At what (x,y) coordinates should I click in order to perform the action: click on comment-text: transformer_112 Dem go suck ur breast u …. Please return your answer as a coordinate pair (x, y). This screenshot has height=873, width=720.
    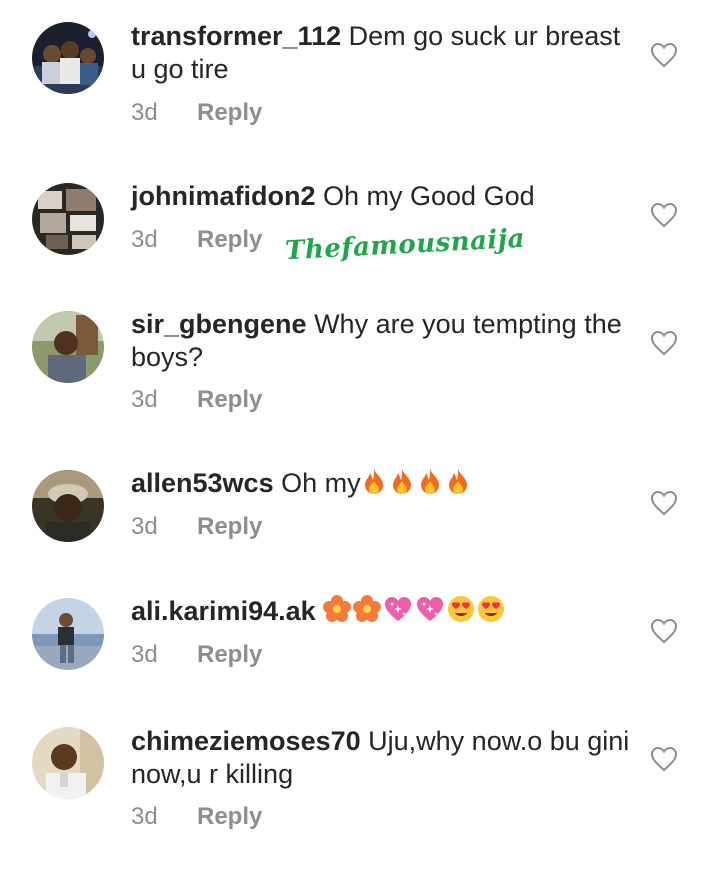
    Looking at the image, I should click on (381, 53).